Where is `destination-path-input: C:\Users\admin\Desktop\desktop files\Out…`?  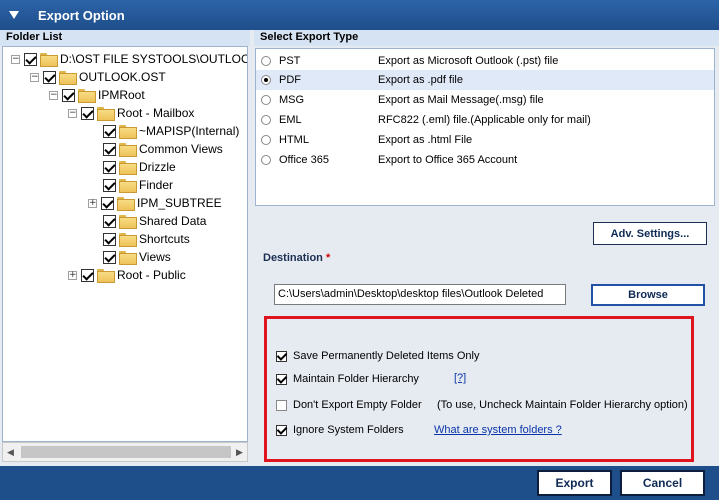 destination-path-input: C:\Users\admin\Desktop\desktop files\Out… is located at coordinates (420, 294).